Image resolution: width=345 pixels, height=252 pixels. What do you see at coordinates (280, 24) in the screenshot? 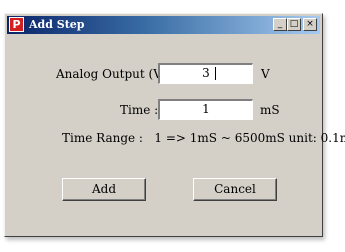
I see `minimize-icon: _` at bounding box center [280, 24].